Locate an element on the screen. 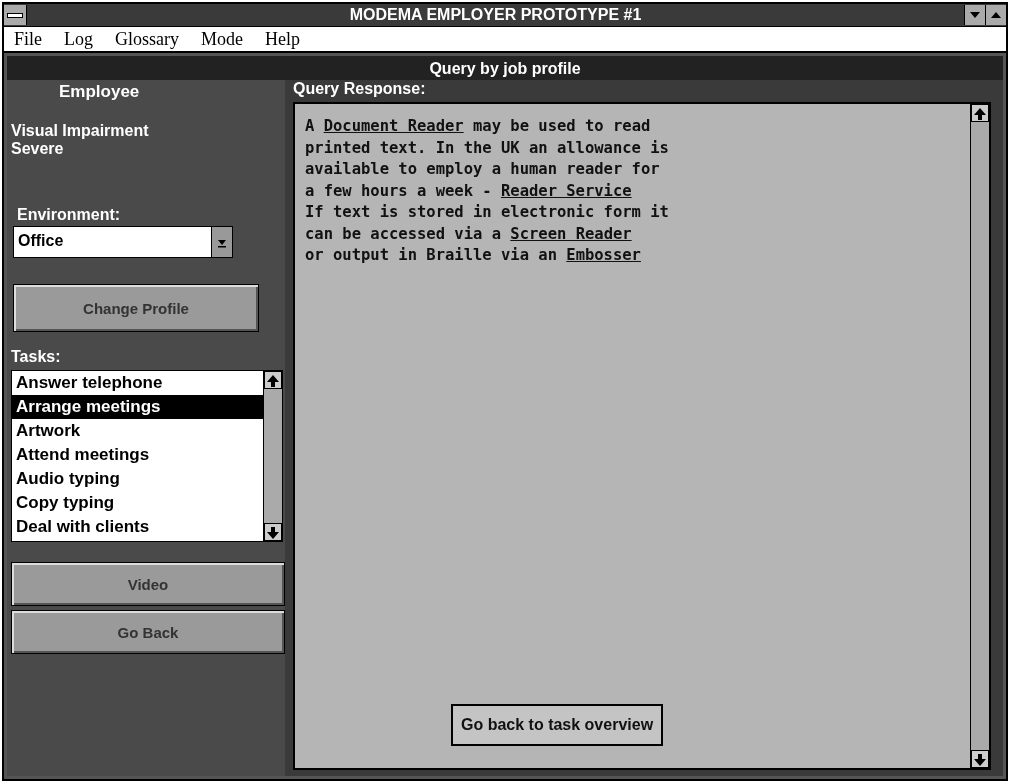  overview-button: Go back to task overview is located at coordinates (557, 725).